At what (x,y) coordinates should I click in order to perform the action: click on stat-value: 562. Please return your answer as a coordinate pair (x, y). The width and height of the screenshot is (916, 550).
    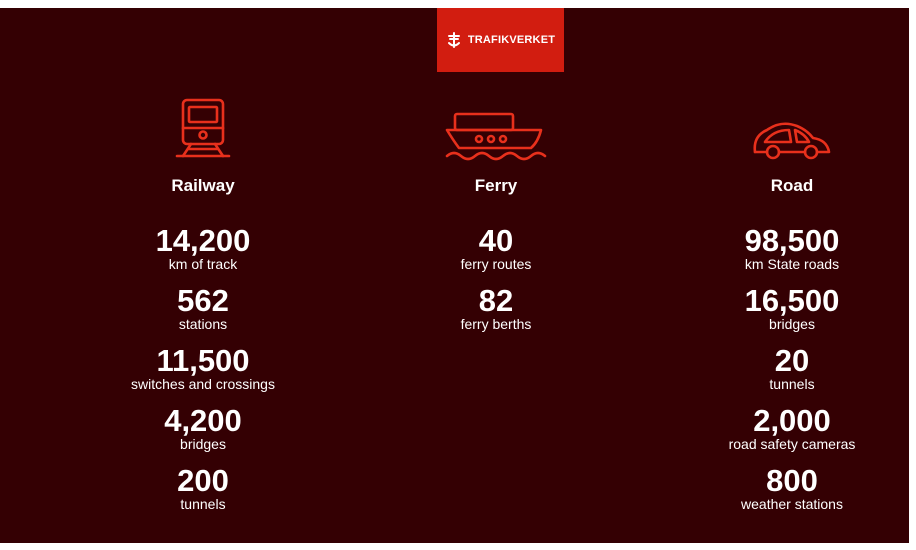
    Looking at the image, I should click on (203, 300).